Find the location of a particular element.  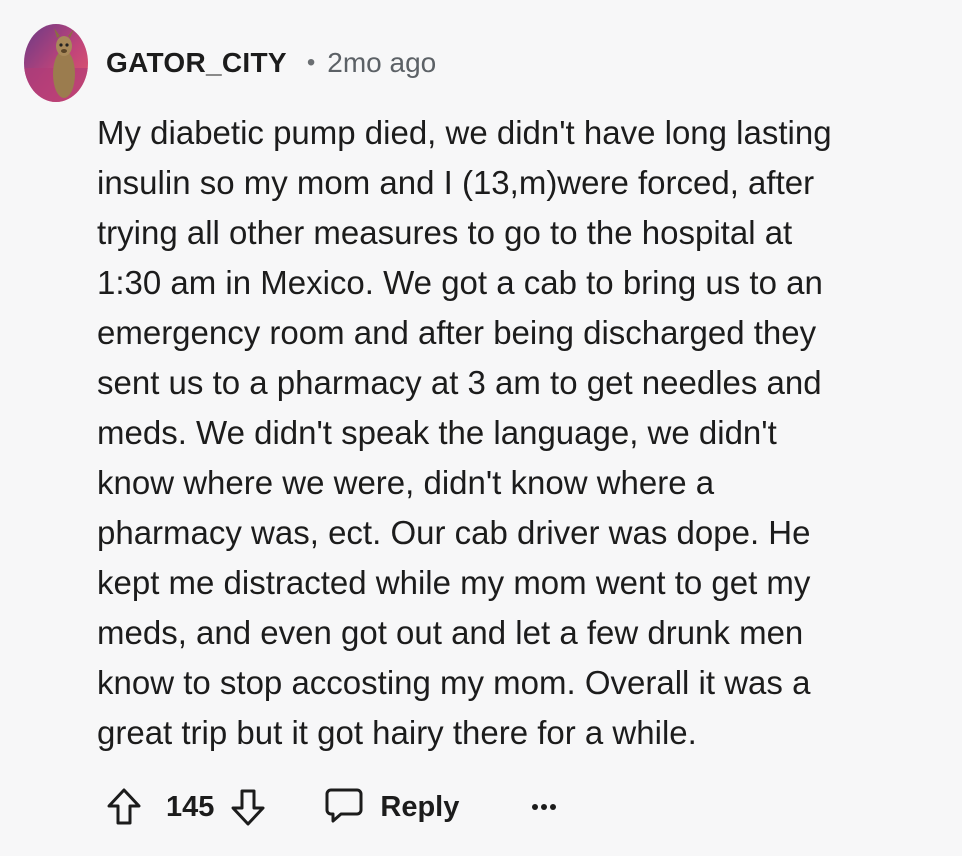

vote-score: 145 is located at coordinates (190, 806).